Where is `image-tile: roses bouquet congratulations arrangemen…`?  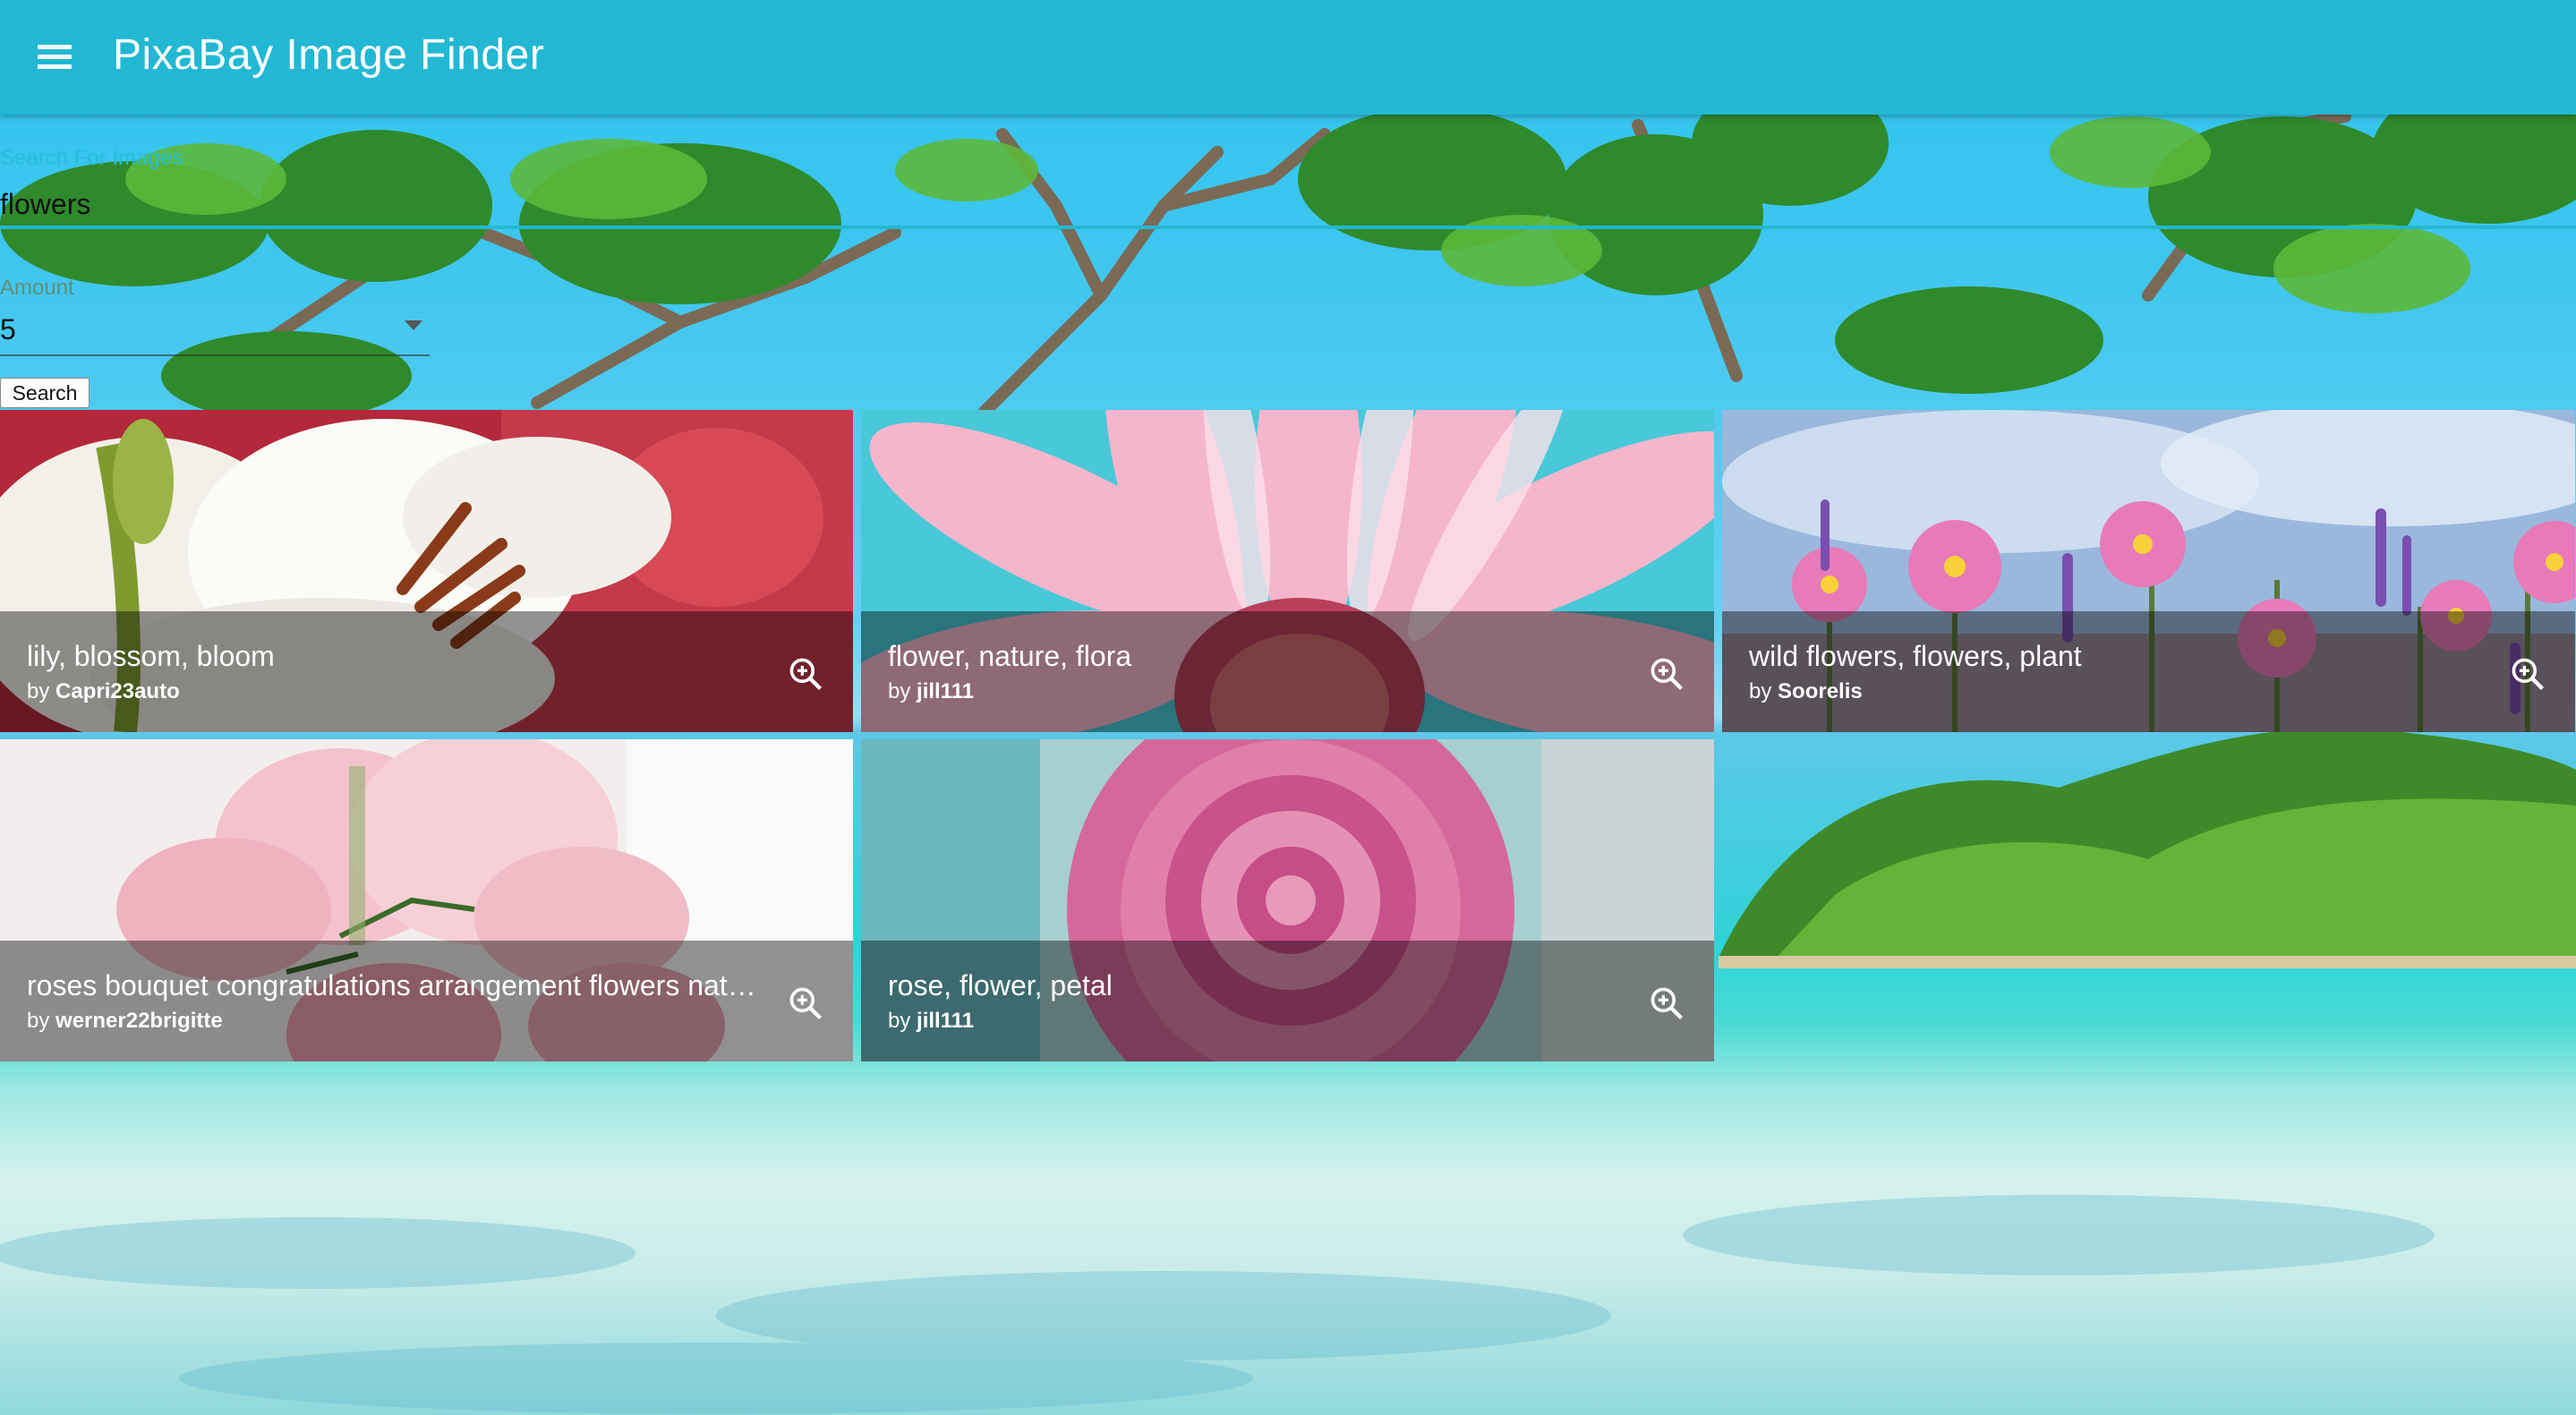
image-tile: roses bouquet congratulations arrangemen… is located at coordinates (426, 900).